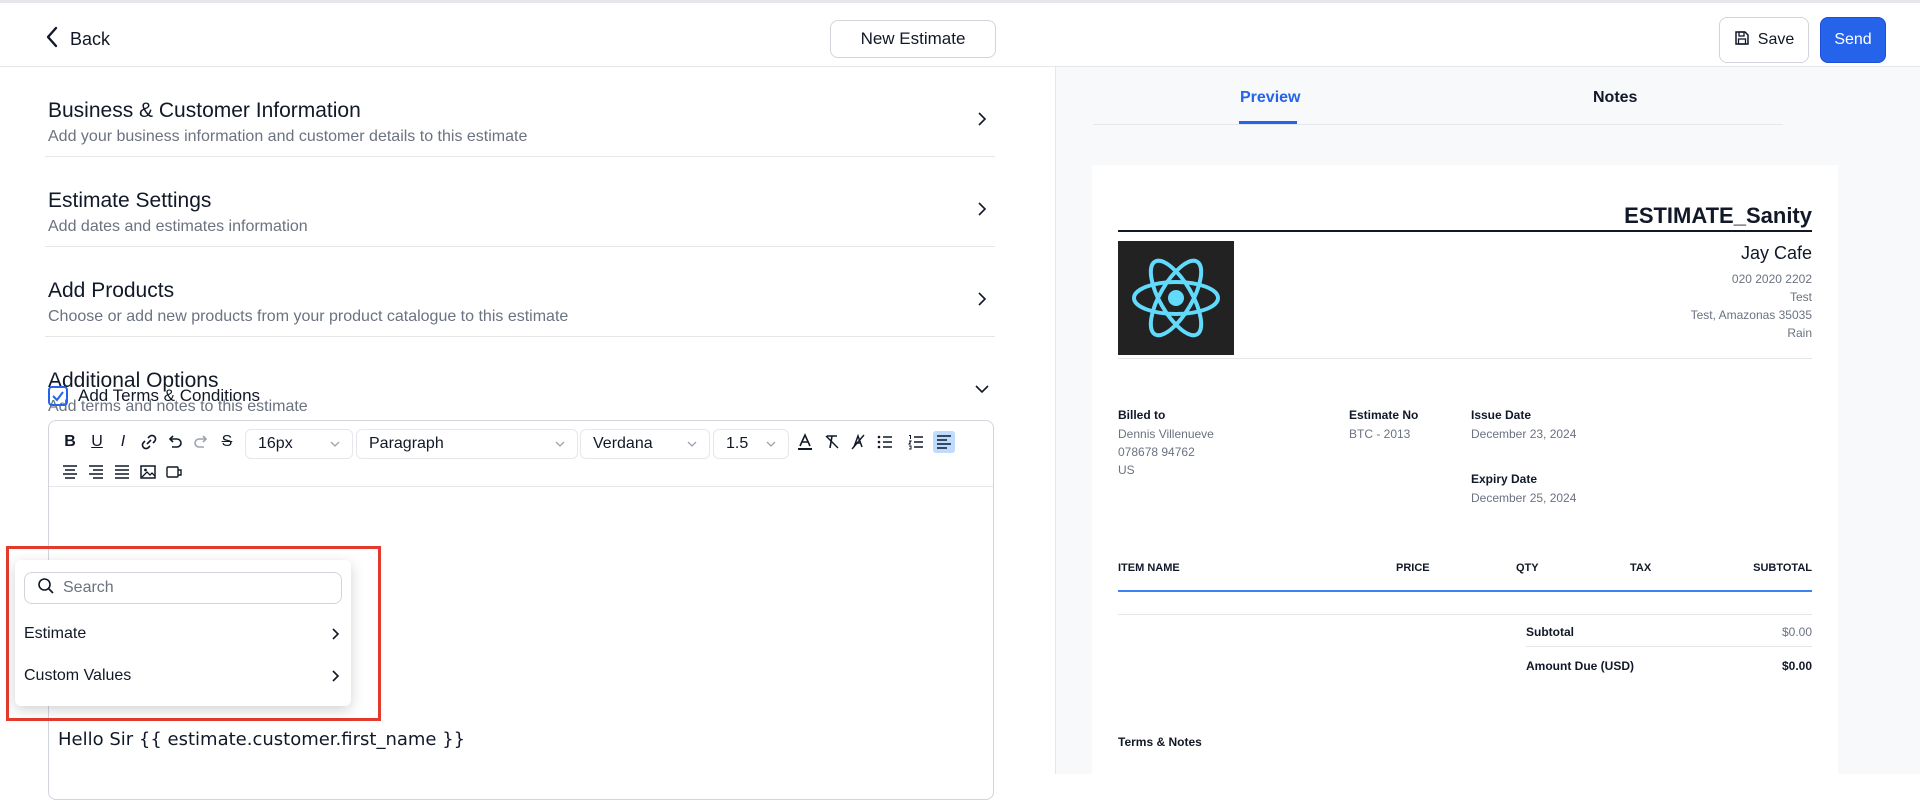  I want to click on estimate-no-value: BTC - 2013, so click(1380, 434).